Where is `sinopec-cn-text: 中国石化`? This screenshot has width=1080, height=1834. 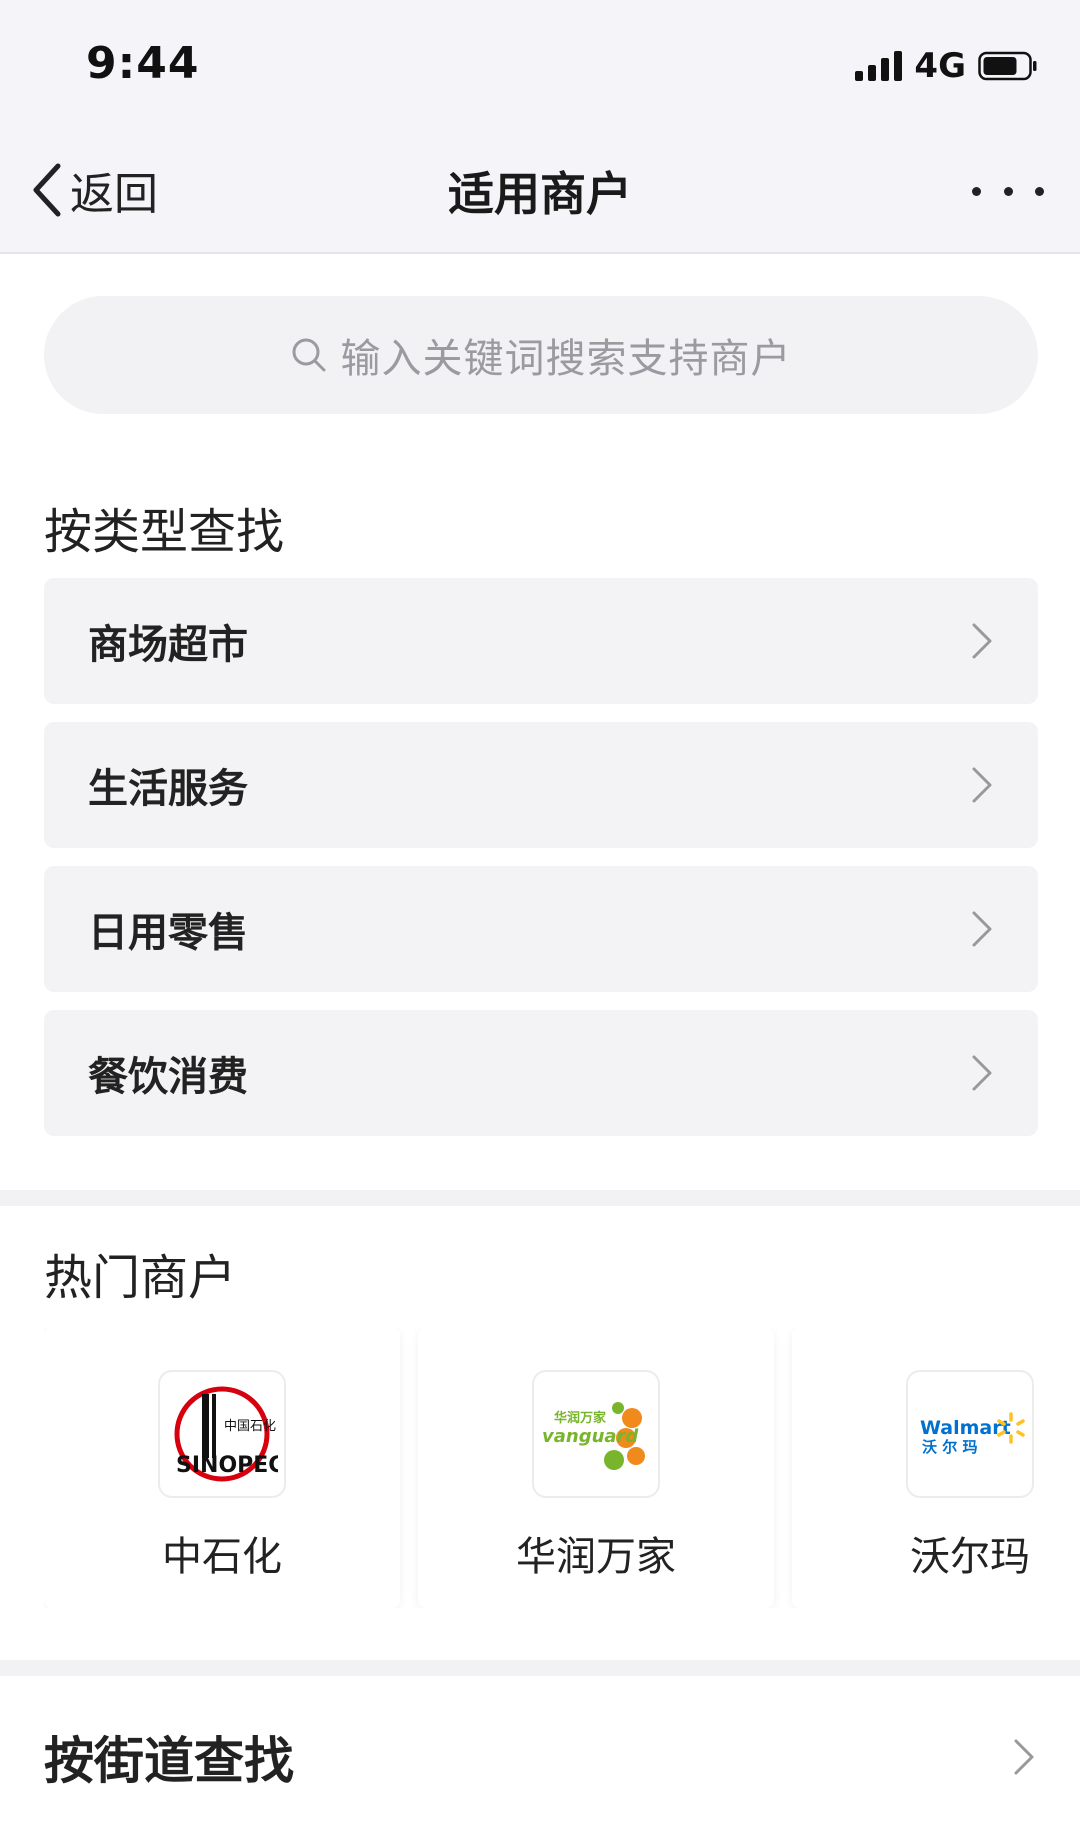
sinopec-cn-text: 中国石化 is located at coordinates (250, 1426).